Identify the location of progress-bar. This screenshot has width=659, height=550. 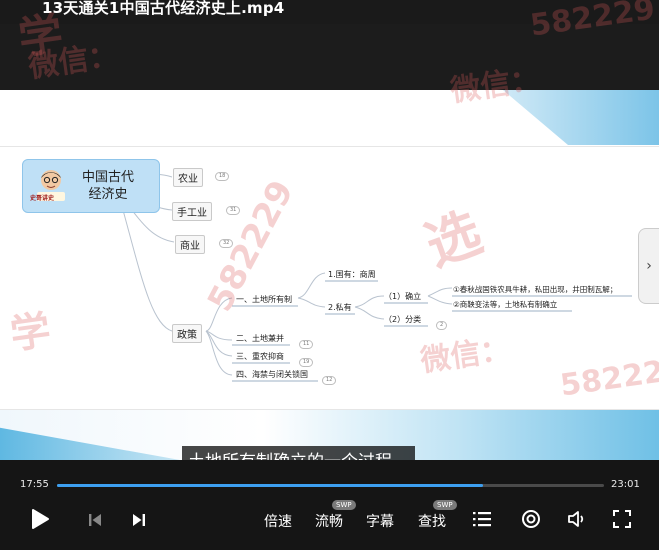
(330, 485).